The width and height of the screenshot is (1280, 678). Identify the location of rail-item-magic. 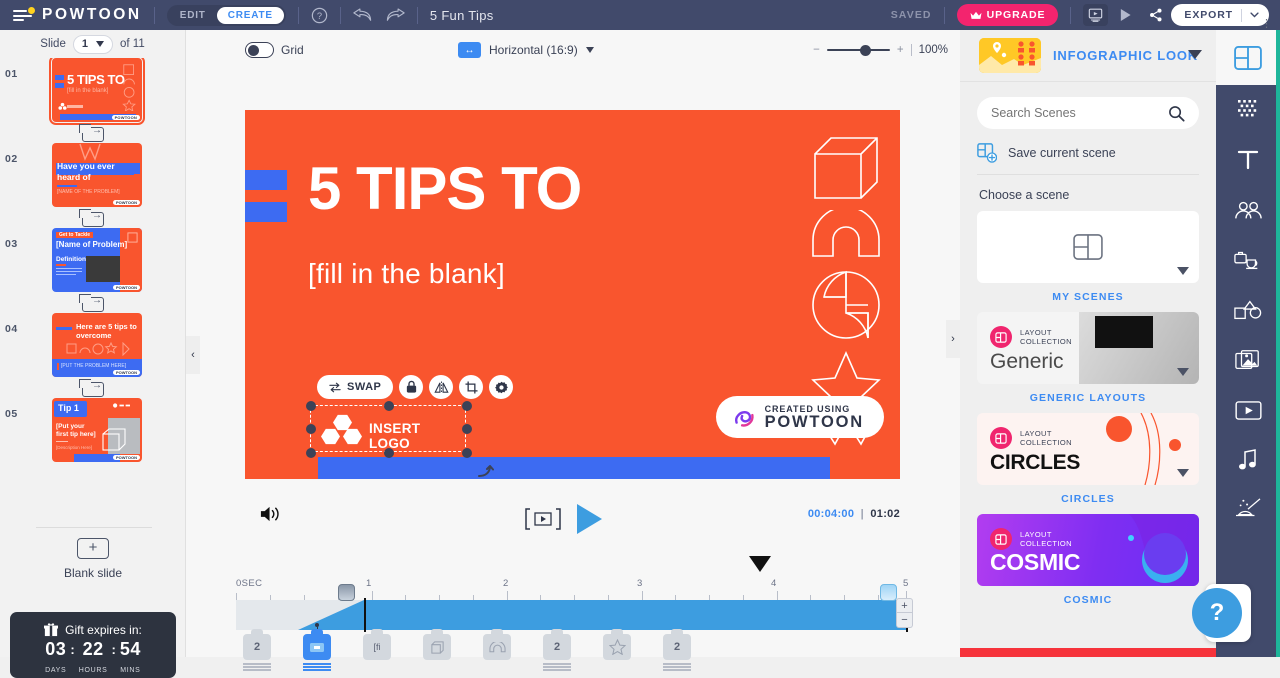
(1248, 510).